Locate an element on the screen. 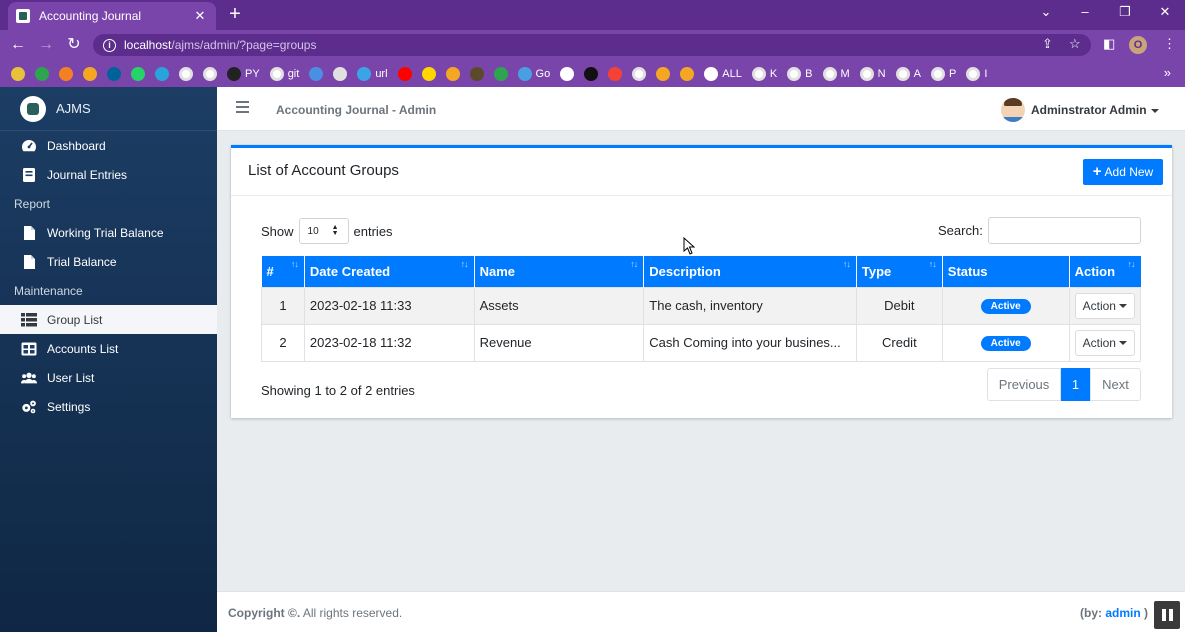 This screenshot has height=632, width=1185. share-icon: ⇪ is located at coordinates (1047, 44).